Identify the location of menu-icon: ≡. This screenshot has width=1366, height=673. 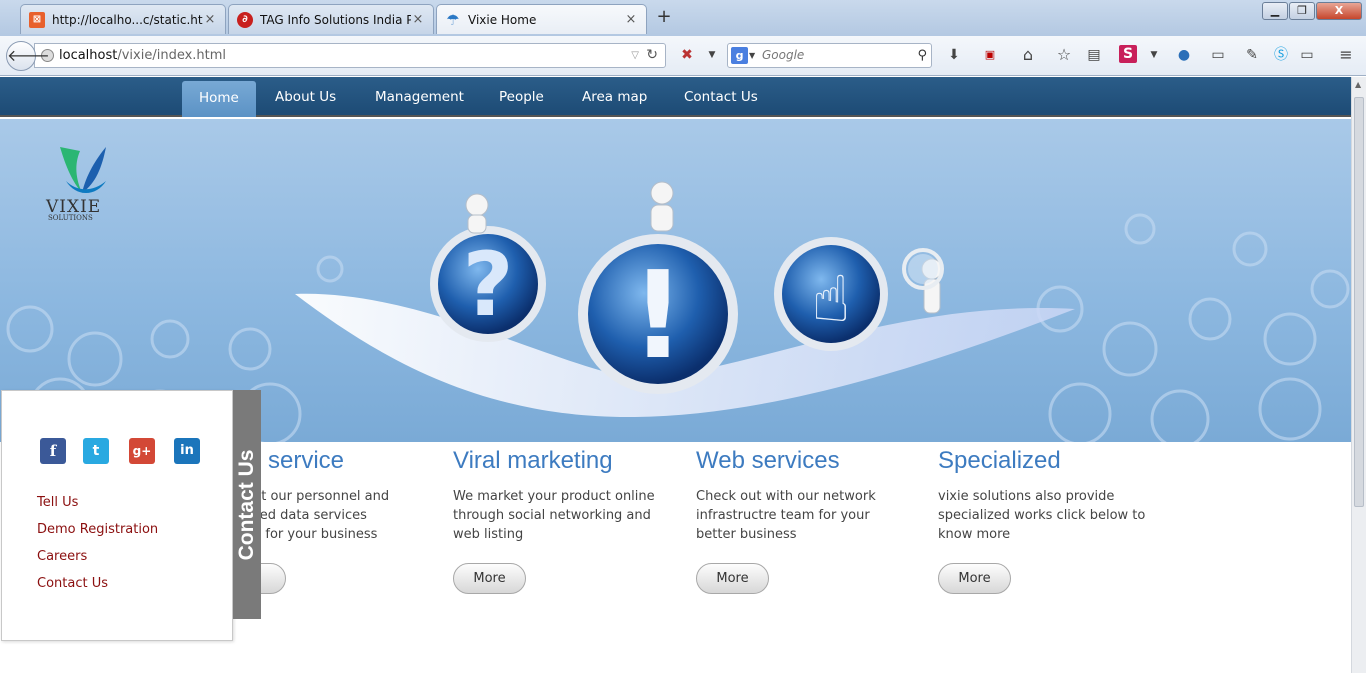
(1346, 55).